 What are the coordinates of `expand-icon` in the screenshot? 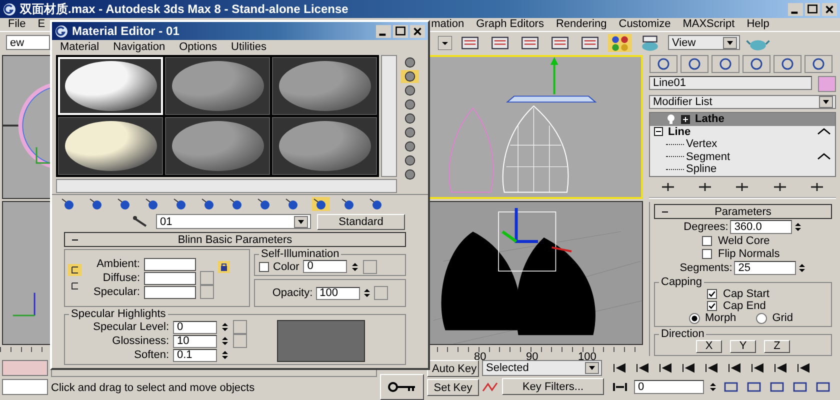 It's located at (685, 119).